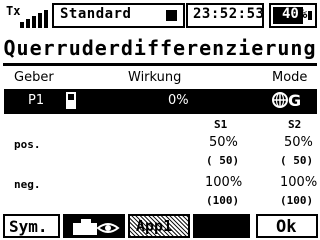  Describe the element at coordinates (160, 101) in the screenshot. I see `selected-row` at that location.